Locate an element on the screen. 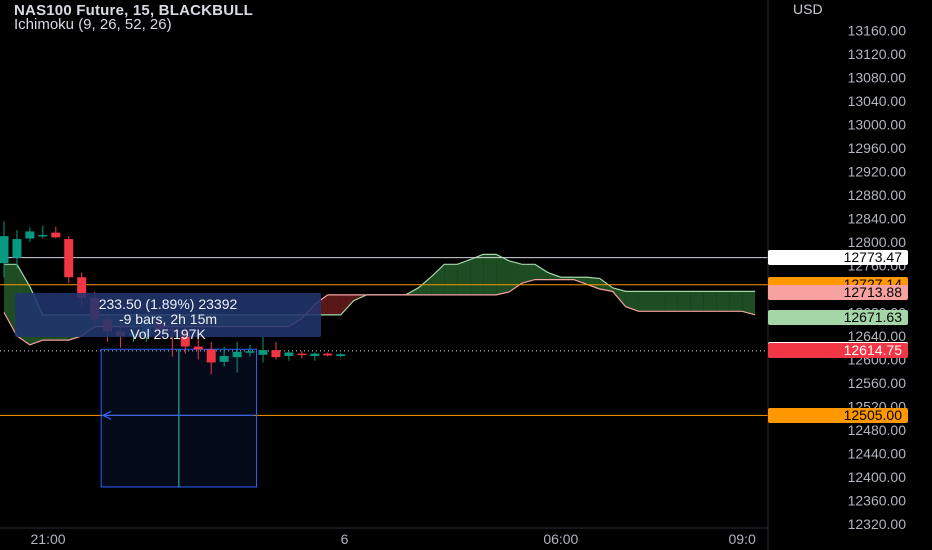 The width and height of the screenshot is (932, 550). price-axis-tick-label: 12360.00 is located at coordinates (877, 501).